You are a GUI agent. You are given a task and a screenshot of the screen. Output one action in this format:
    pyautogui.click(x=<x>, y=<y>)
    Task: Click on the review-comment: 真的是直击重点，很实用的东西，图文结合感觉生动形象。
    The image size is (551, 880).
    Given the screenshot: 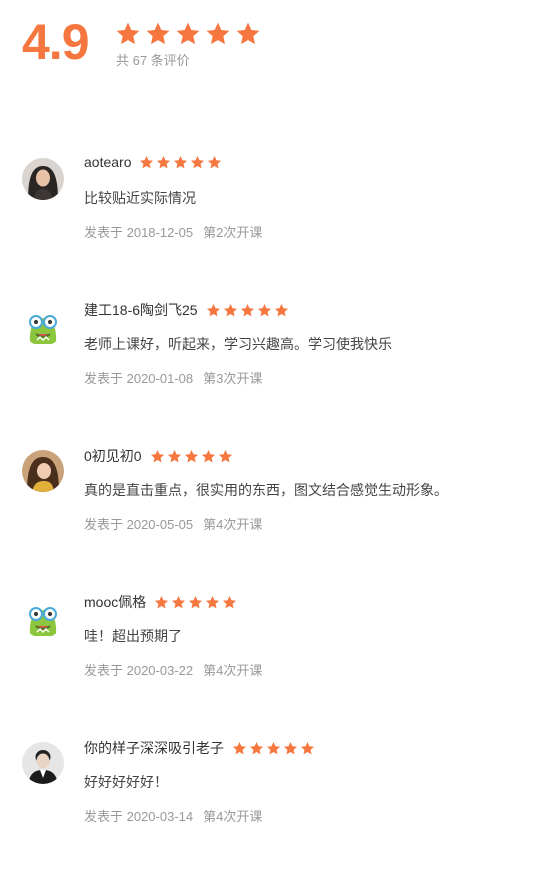 What is the action you would take?
    pyautogui.click(x=266, y=490)
    